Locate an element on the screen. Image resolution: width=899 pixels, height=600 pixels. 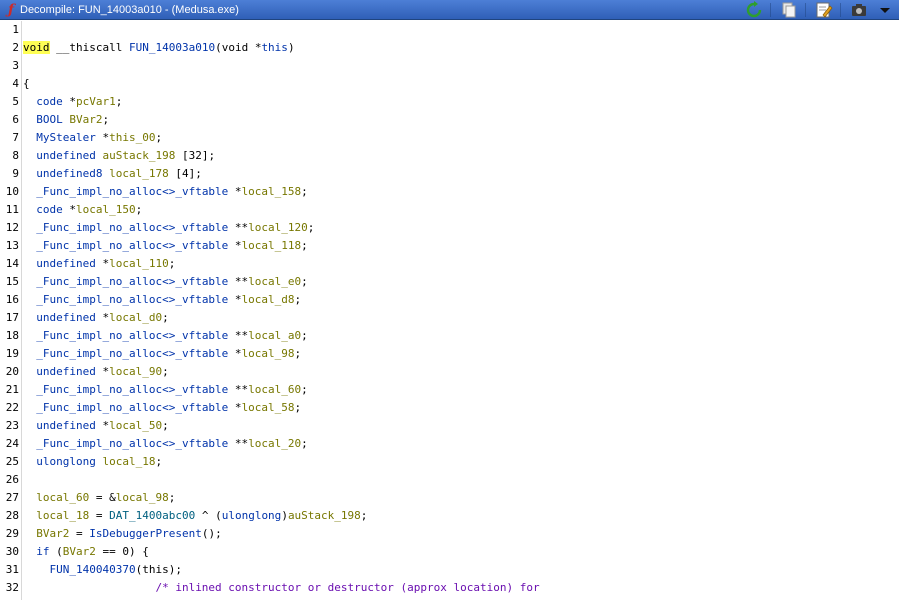
code-line: 17 undefined *local_d0; is located at coordinates (449, 318).